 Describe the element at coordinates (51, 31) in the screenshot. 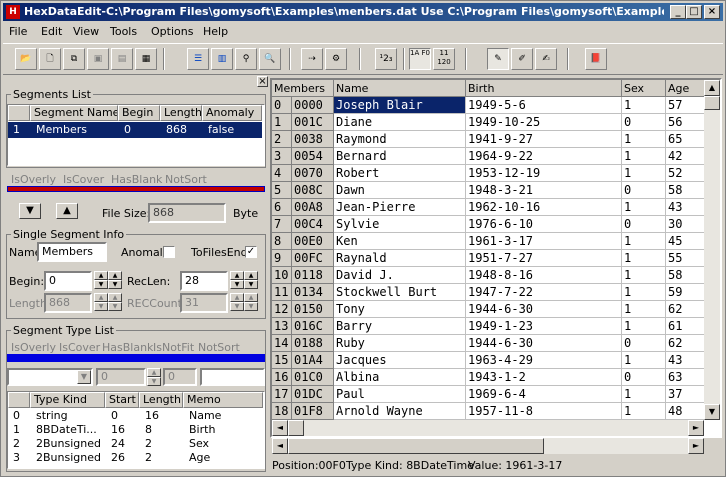

I see `menu-edit: Edit` at that location.